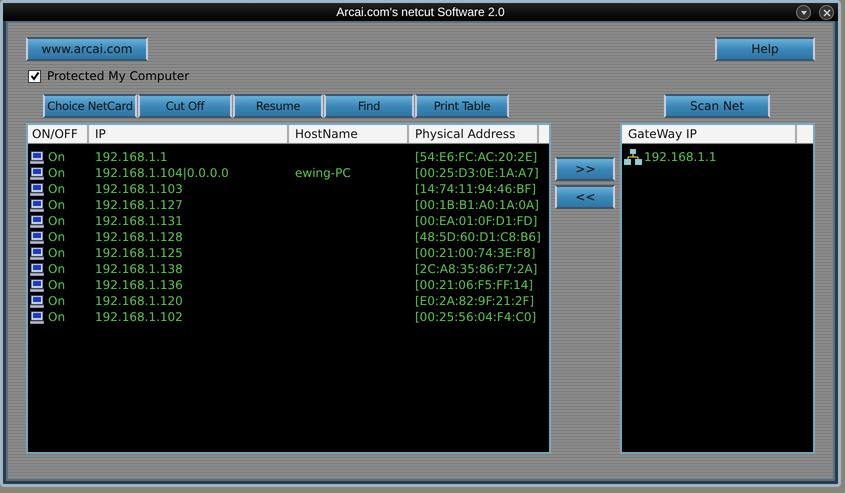 The image size is (845, 493). What do you see at coordinates (717, 106) in the screenshot?
I see `scan-button: Scan Net` at bounding box center [717, 106].